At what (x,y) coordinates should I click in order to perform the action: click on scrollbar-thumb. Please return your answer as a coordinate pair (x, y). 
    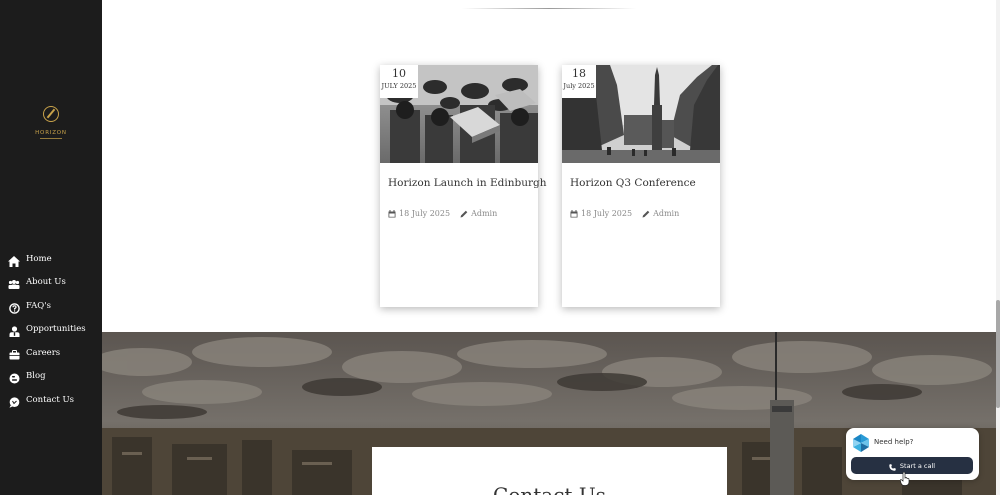
    Looking at the image, I should click on (998, 354).